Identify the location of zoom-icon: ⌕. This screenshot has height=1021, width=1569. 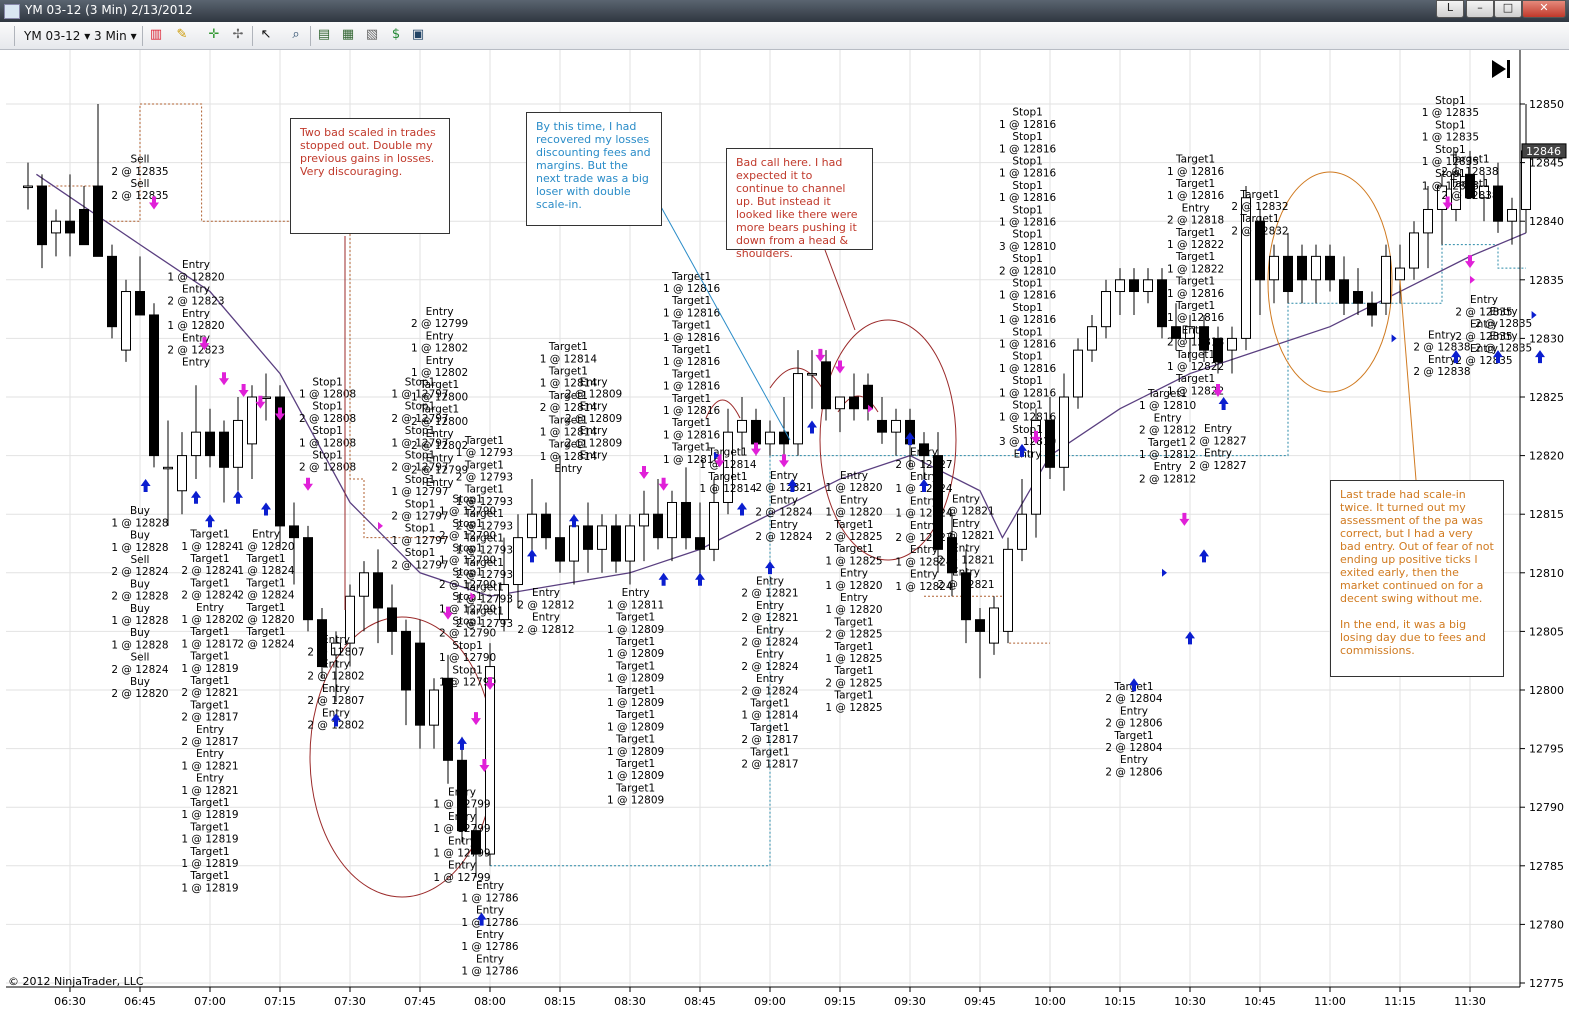
(296, 35).